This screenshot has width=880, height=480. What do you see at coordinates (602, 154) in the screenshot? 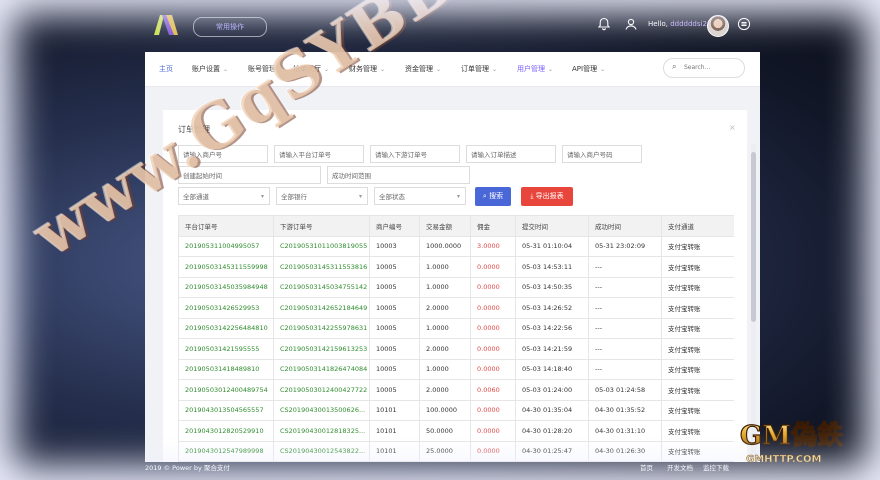
I see `extra-code-input: 请输入商户号码` at bounding box center [602, 154].